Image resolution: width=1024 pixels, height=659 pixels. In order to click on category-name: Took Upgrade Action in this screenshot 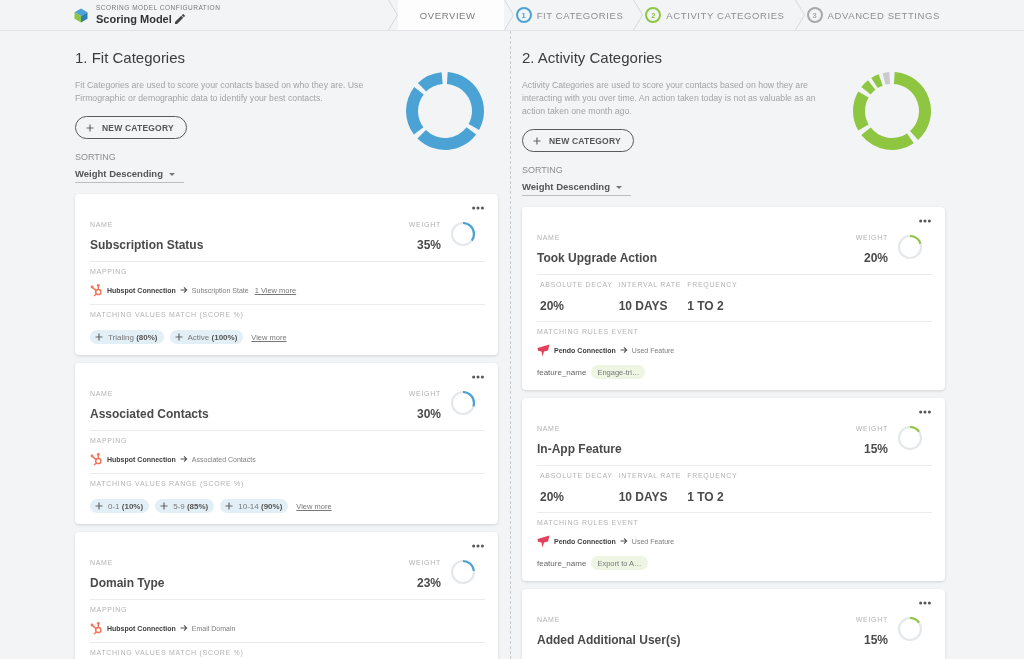, I will do `click(597, 258)`.